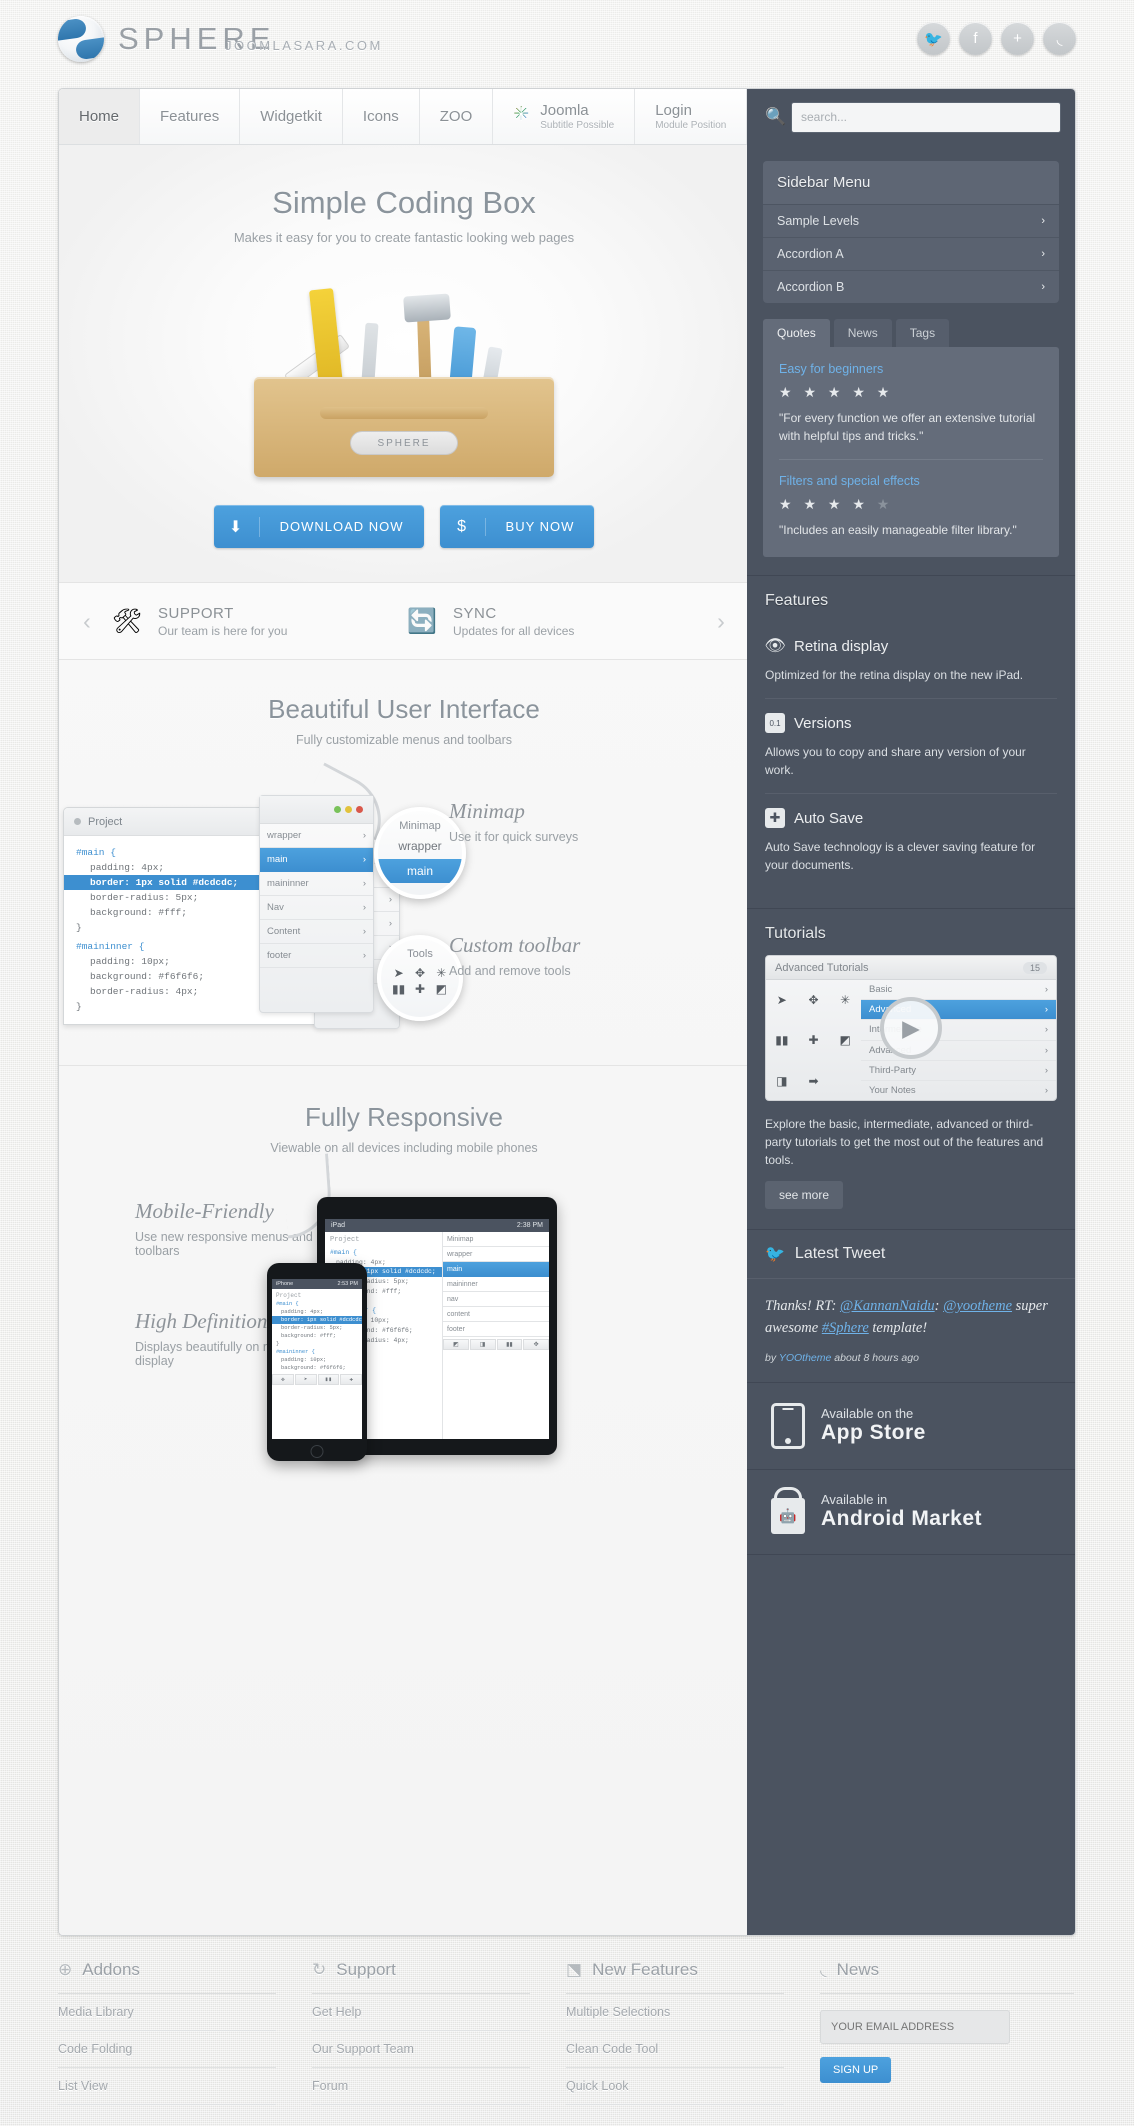 The width and height of the screenshot is (1134, 2126). Describe the element at coordinates (933, 38) in the screenshot. I see `twitter-icon: 🐦` at that location.